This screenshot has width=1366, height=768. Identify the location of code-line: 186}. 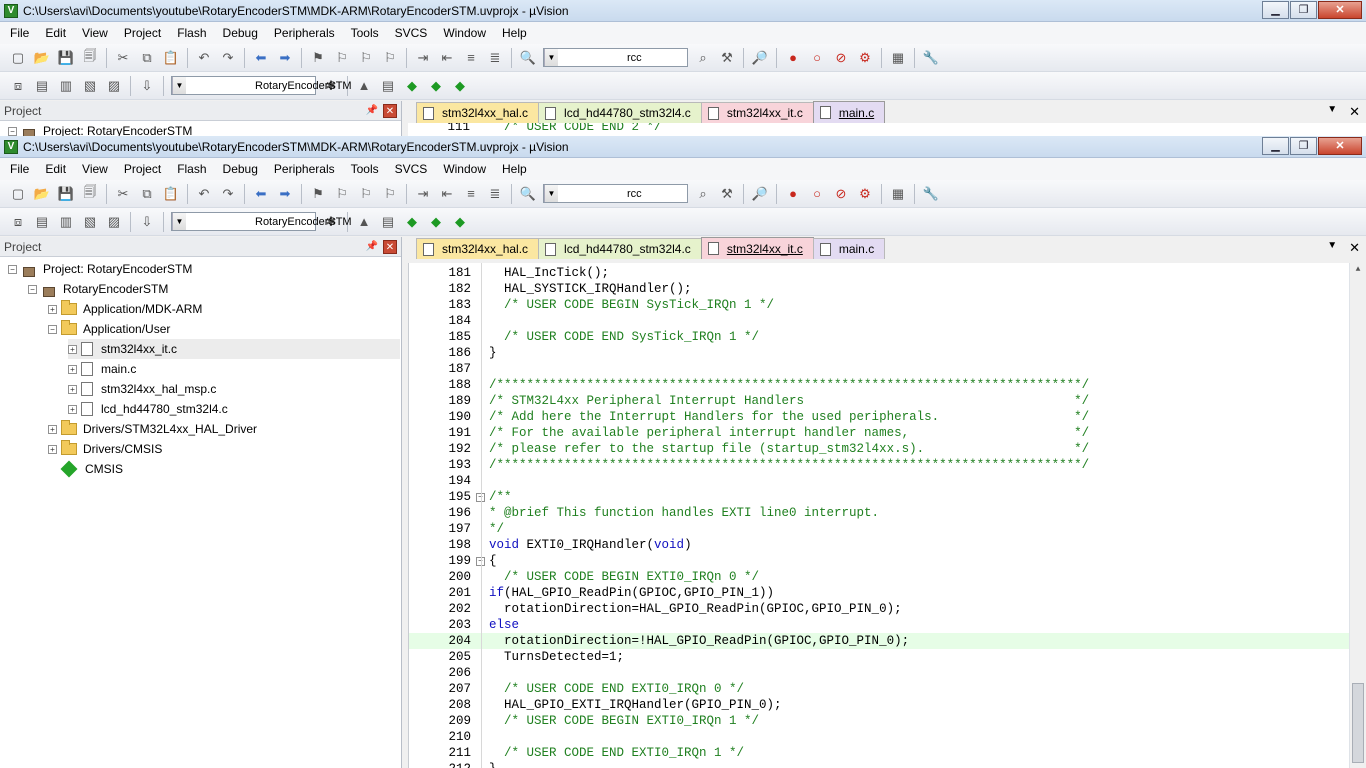
(879, 353).